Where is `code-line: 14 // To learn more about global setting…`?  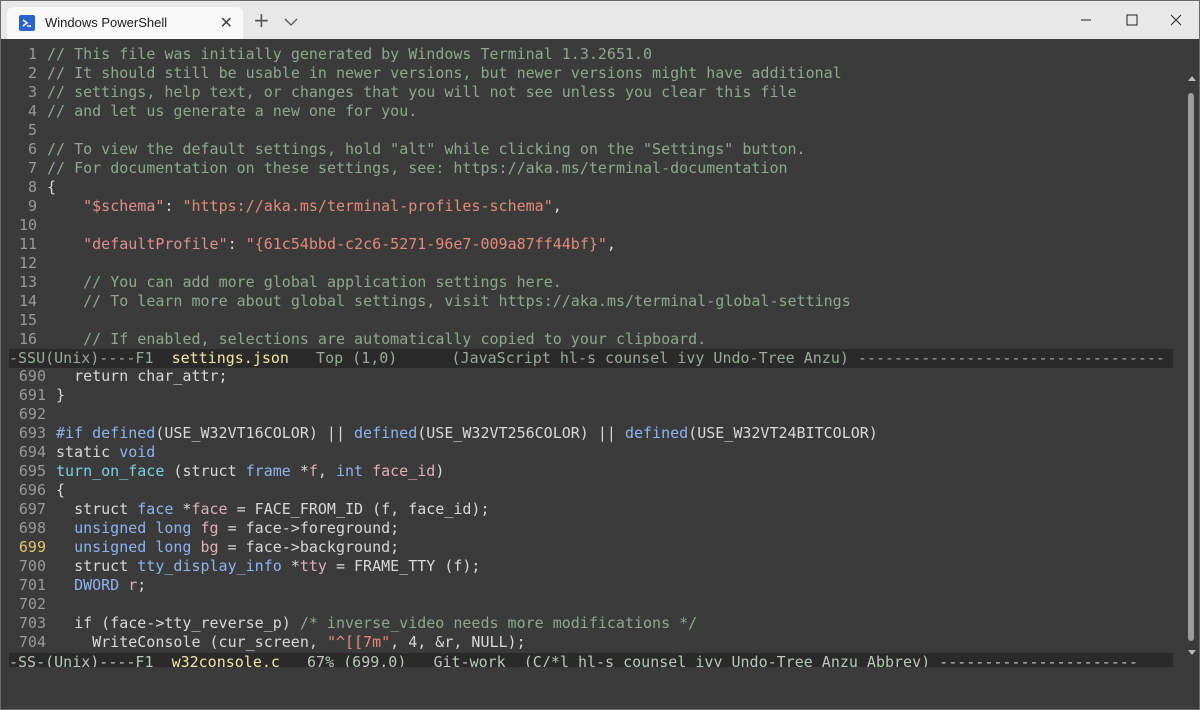
code-line: 14 // To learn more about global setting… is located at coordinates (591, 301).